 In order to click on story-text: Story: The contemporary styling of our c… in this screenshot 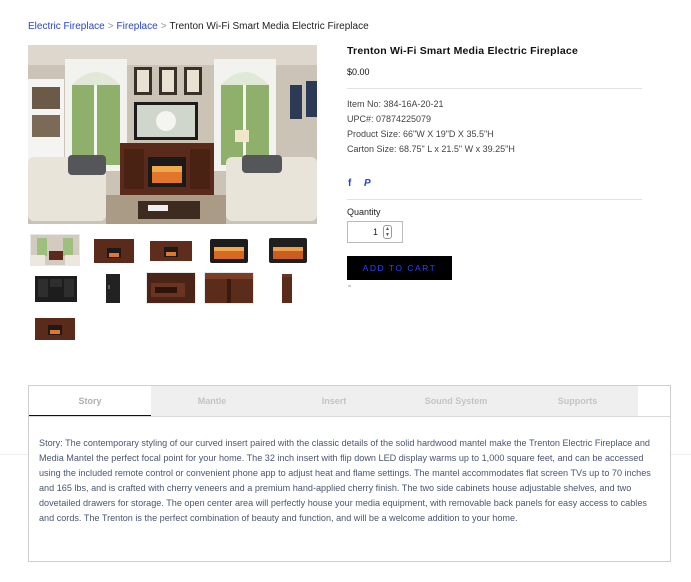, I will do `click(345, 481)`.